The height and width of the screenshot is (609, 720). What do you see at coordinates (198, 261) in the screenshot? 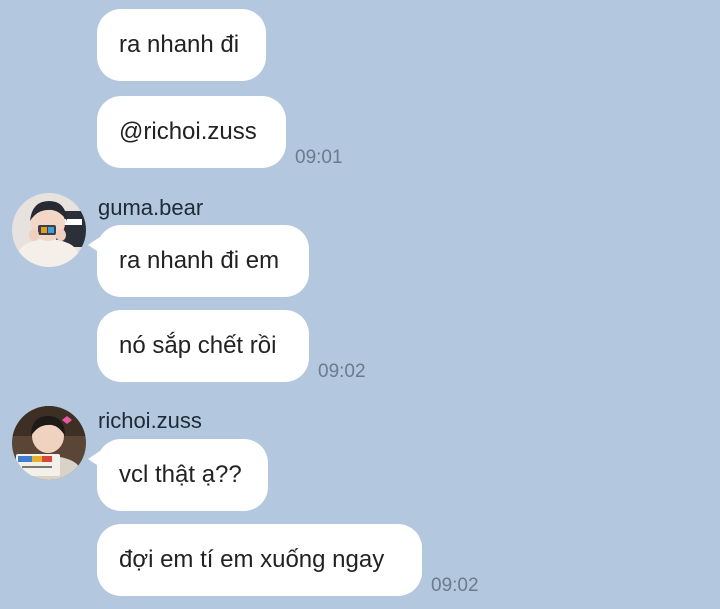
I see `message-bubble: ra nhanh đi em` at bounding box center [198, 261].